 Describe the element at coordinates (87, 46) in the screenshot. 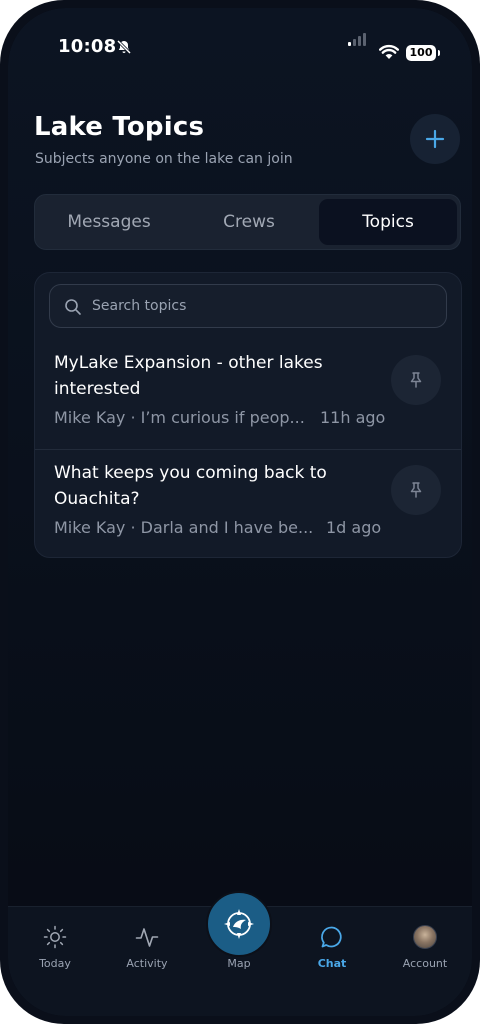

I see `status-time: 10:08` at that location.